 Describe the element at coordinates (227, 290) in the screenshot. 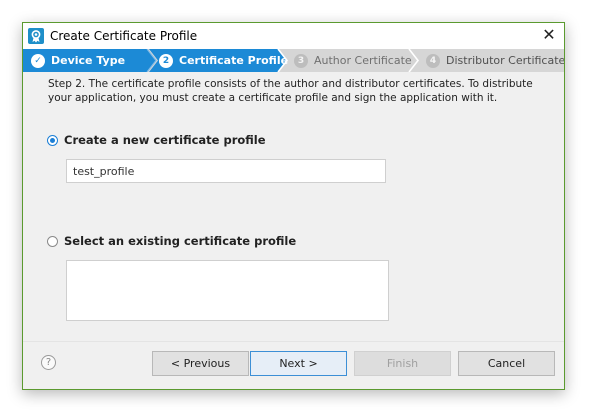

I see `existing-profile-list` at that location.